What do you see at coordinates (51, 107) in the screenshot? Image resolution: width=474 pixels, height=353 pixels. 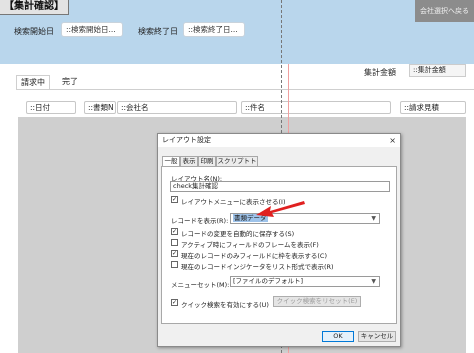 I see `column-date: ::日付` at bounding box center [51, 107].